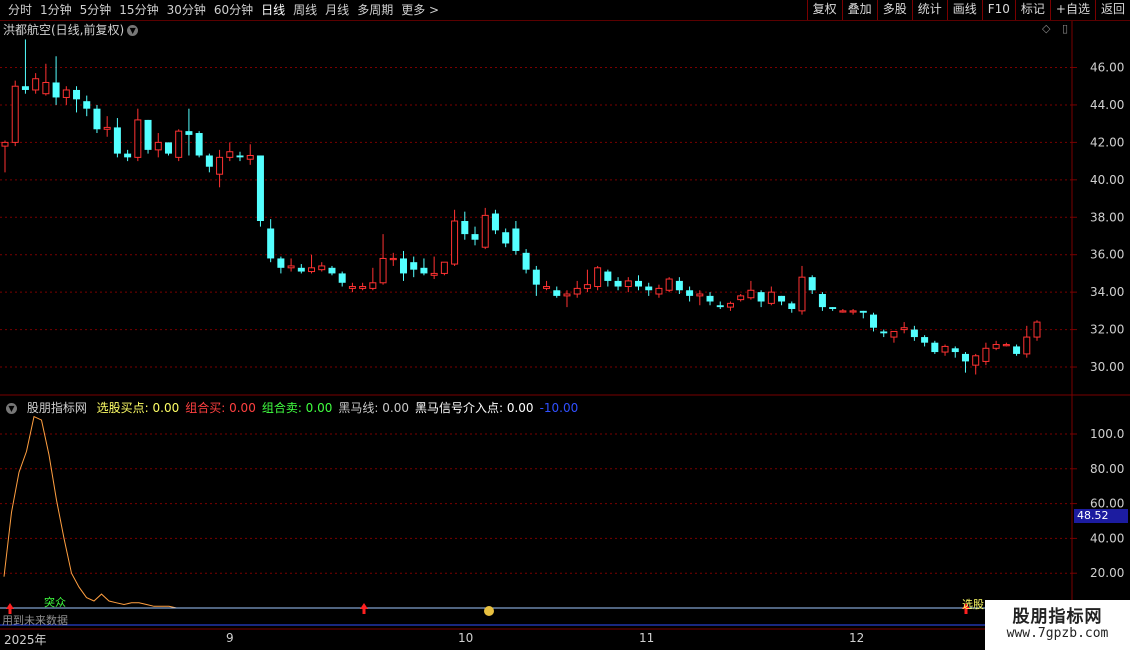 The width and height of the screenshot is (1130, 650). I want to click on date-label-year: 2025年, so click(25, 640).